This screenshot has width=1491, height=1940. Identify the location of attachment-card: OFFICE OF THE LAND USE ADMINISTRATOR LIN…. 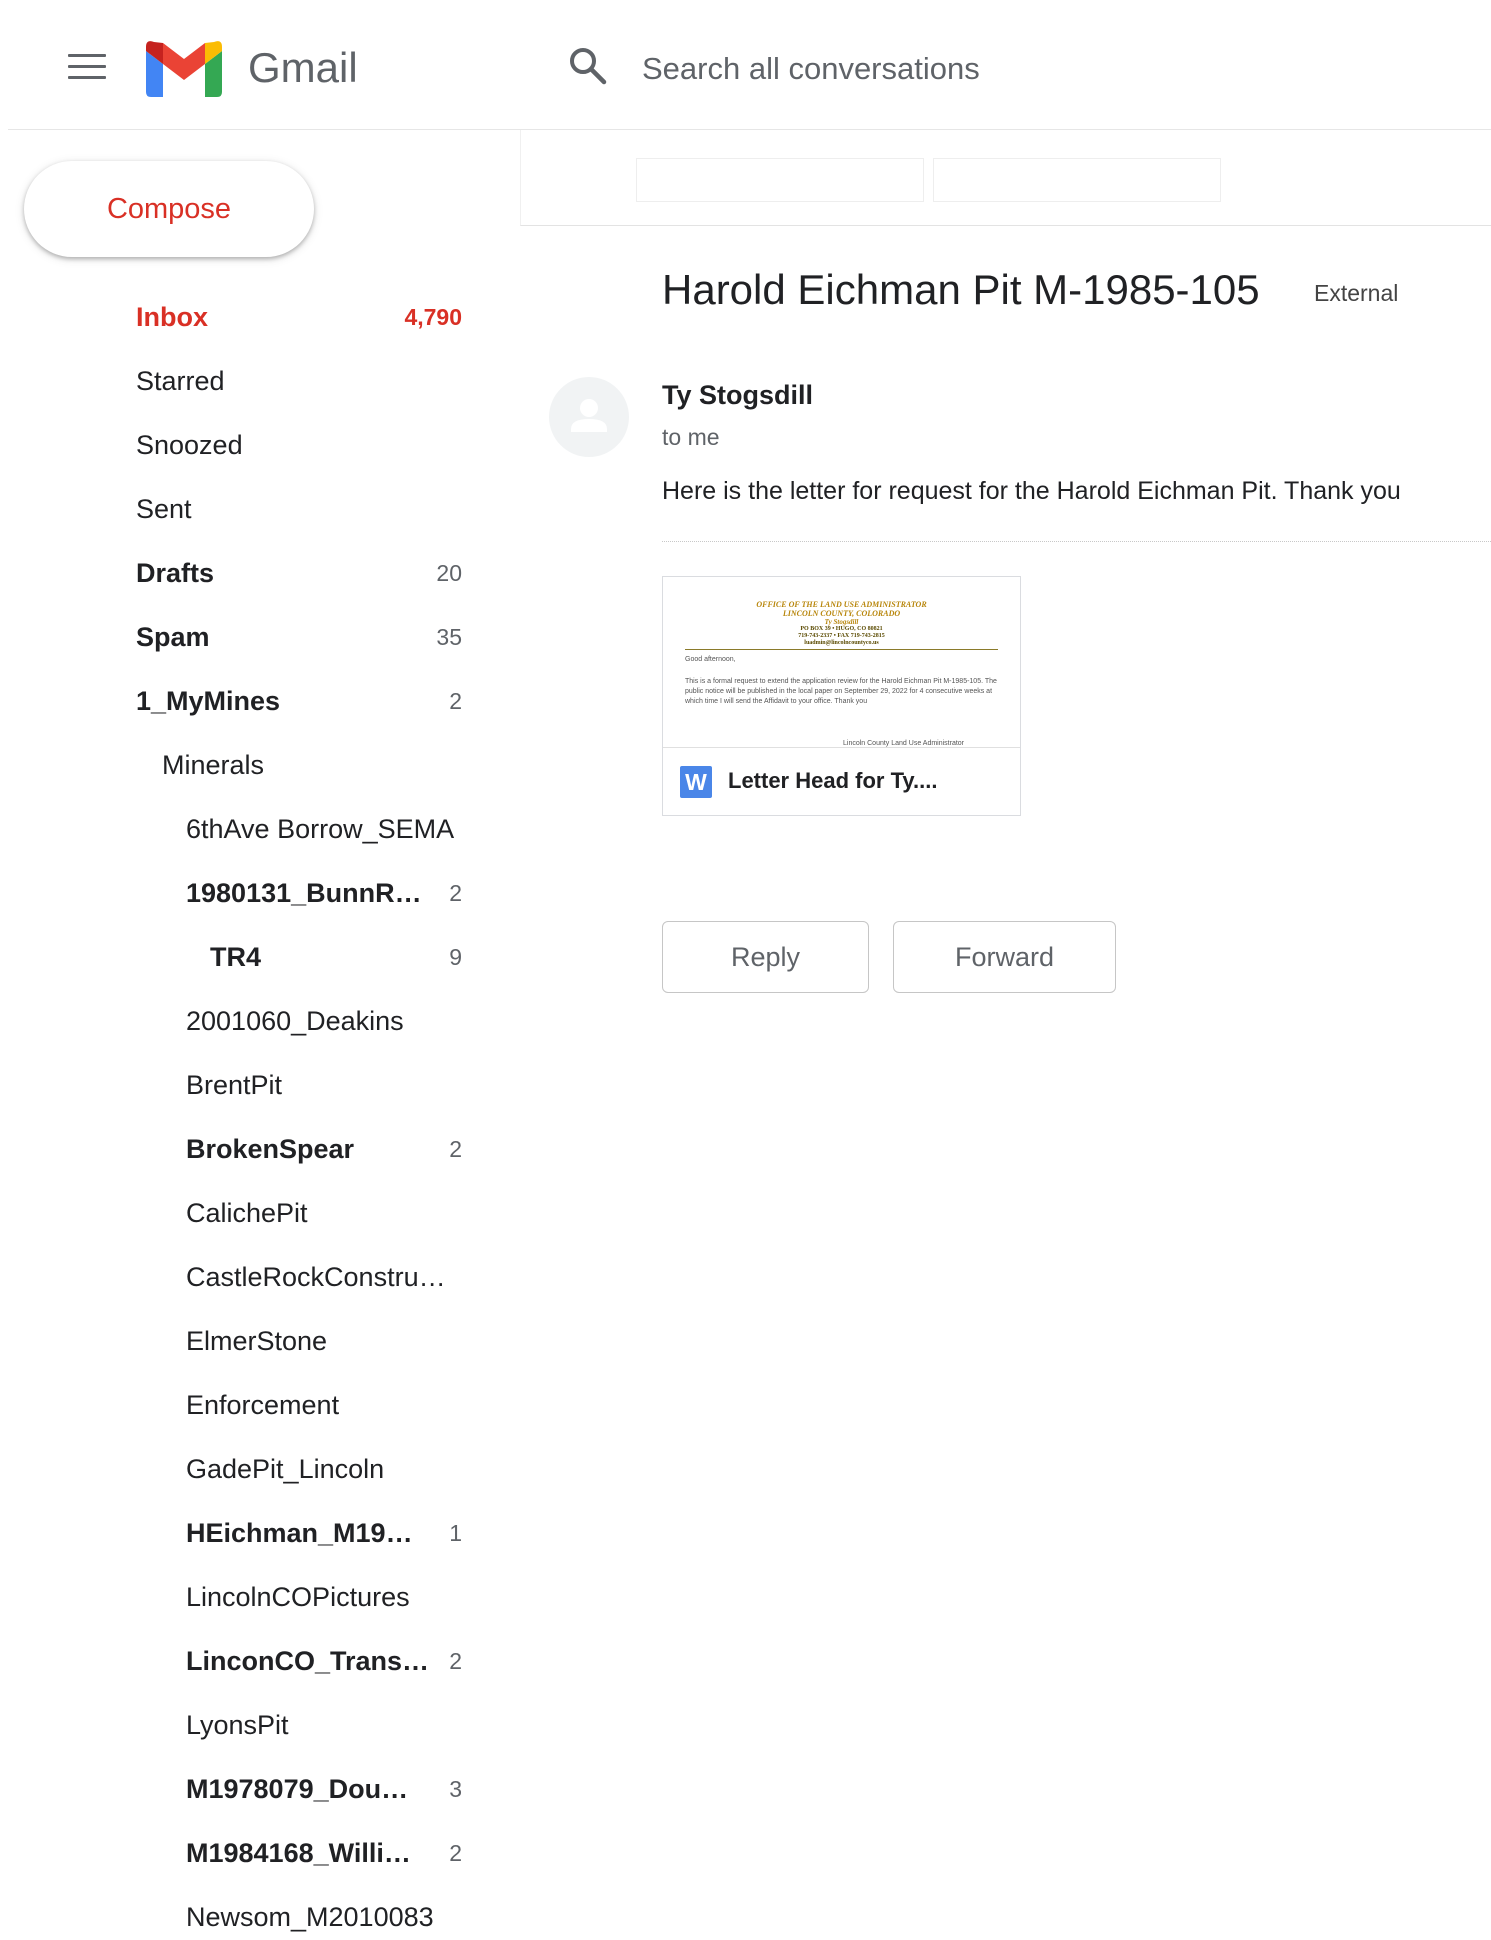
(841, 696).